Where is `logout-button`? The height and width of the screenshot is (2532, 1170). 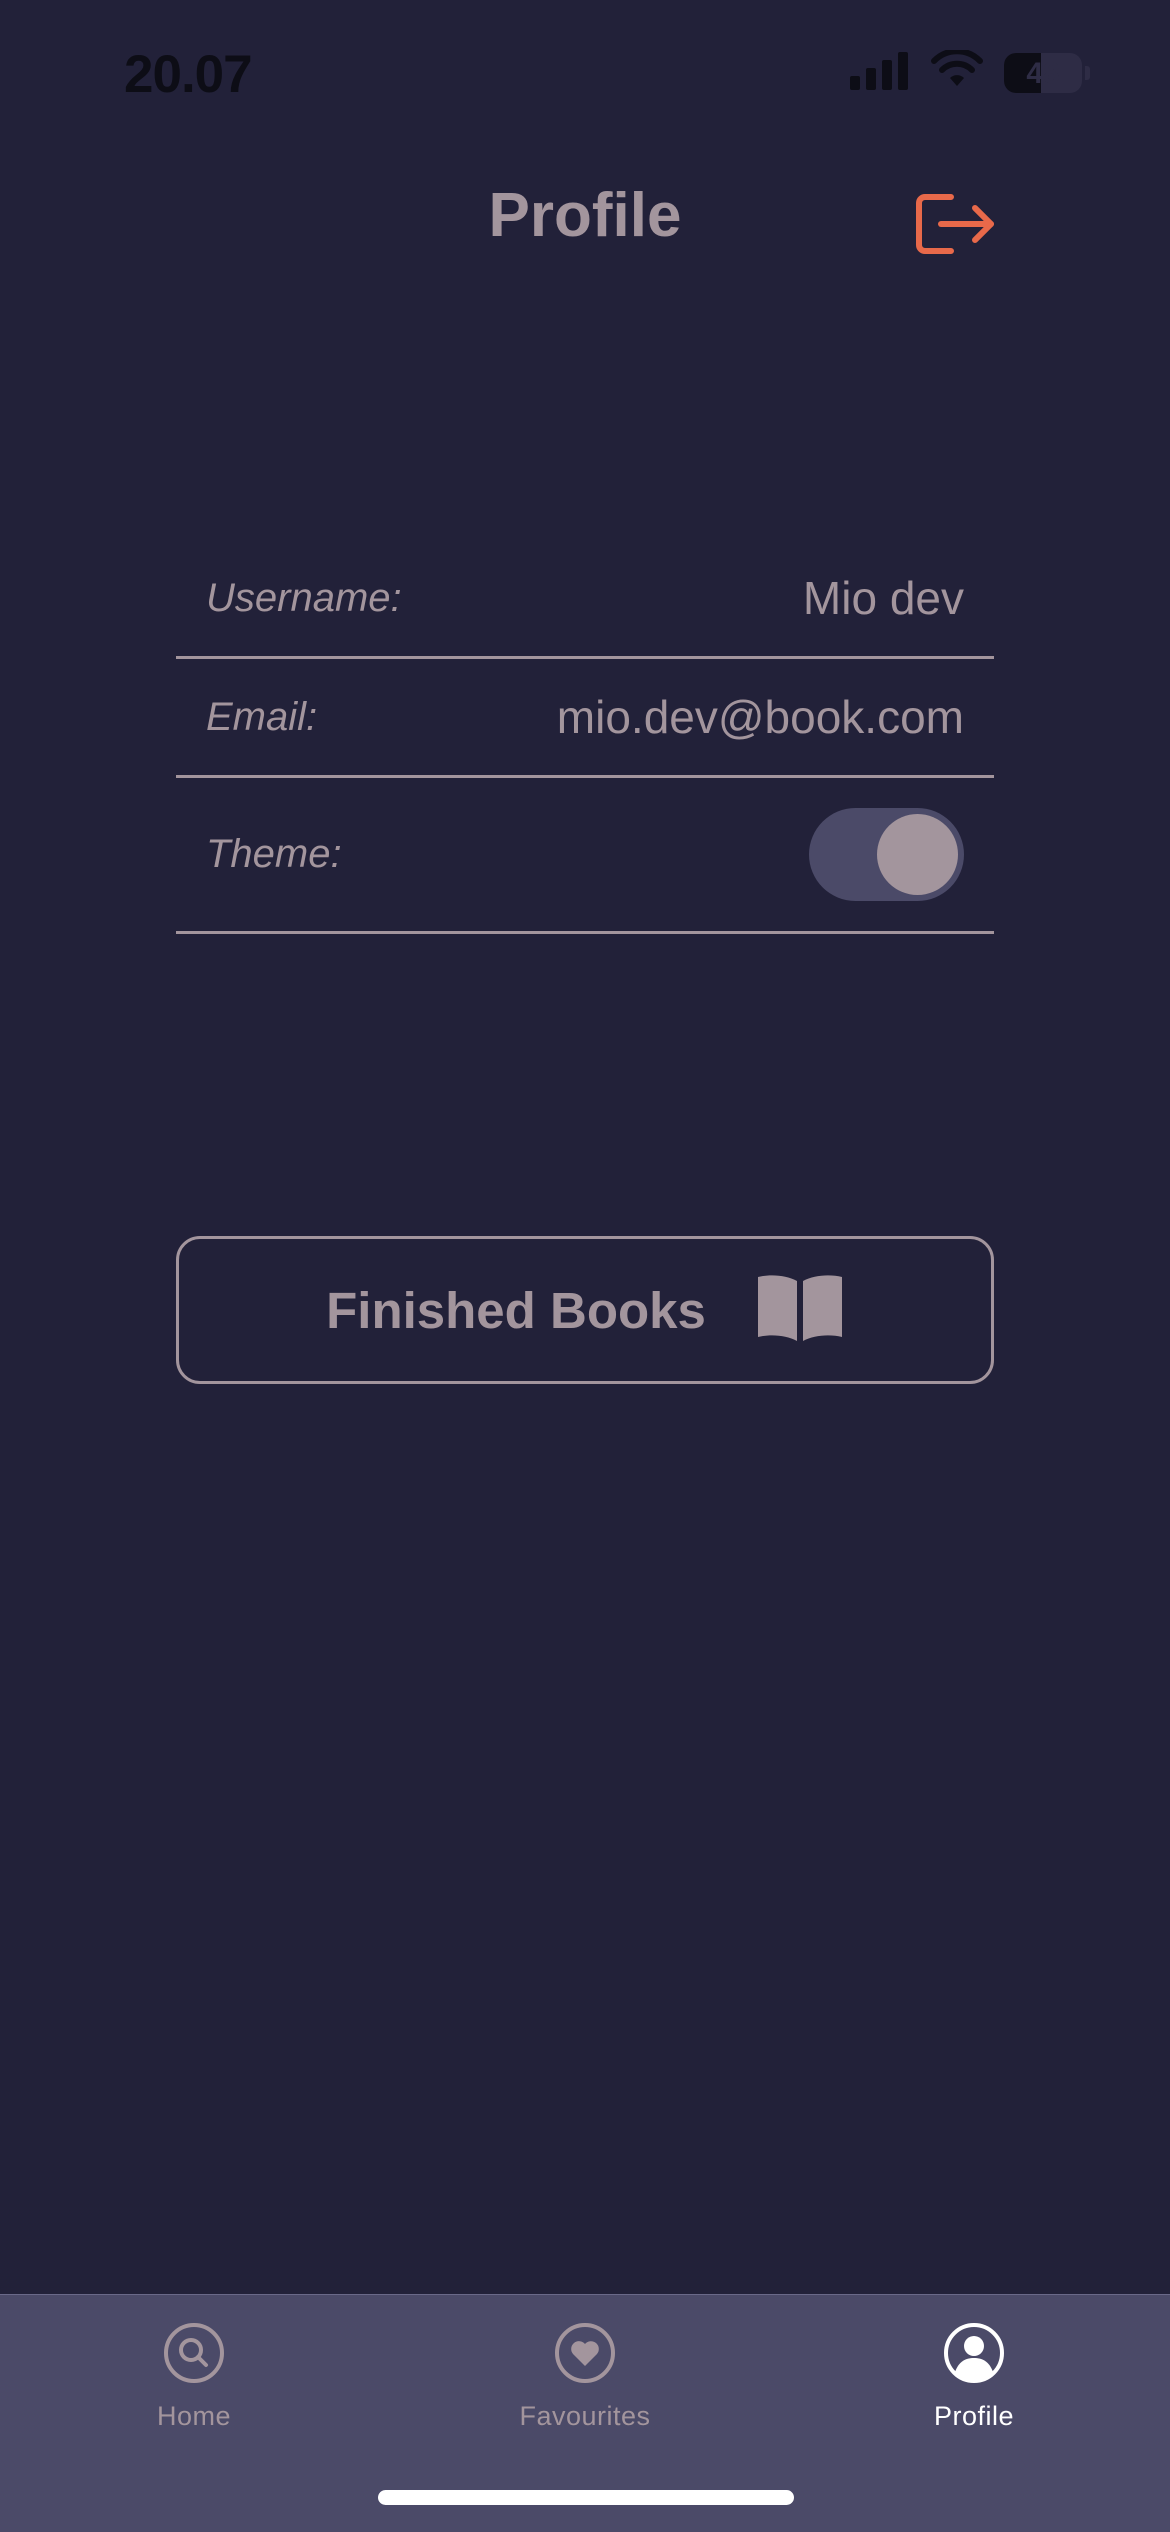
logout-button is located at coordinates (955, 226).